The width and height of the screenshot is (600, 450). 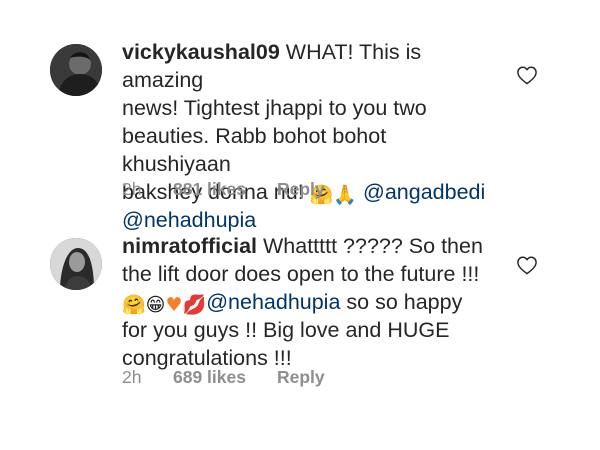 What do you see at coordinates (189, 246) in the screenshot?
I see `username-link: nimratofficial` at bounding box center [189, 246].